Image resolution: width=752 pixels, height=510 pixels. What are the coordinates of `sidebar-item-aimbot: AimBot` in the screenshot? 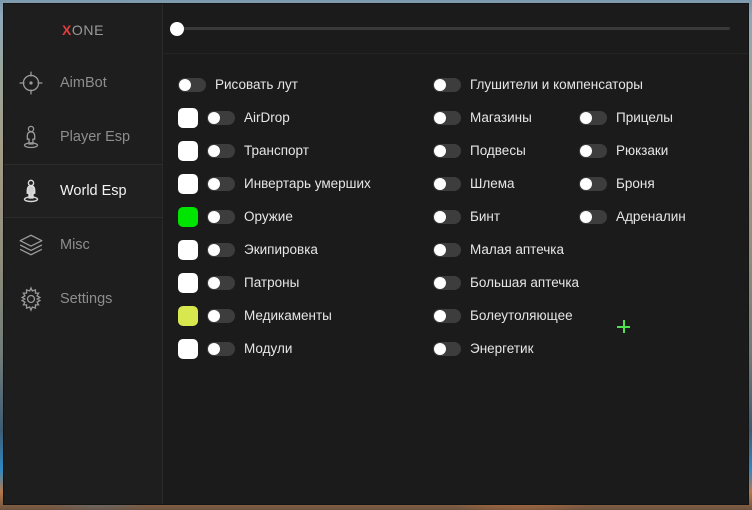 It's located at (83, 83).